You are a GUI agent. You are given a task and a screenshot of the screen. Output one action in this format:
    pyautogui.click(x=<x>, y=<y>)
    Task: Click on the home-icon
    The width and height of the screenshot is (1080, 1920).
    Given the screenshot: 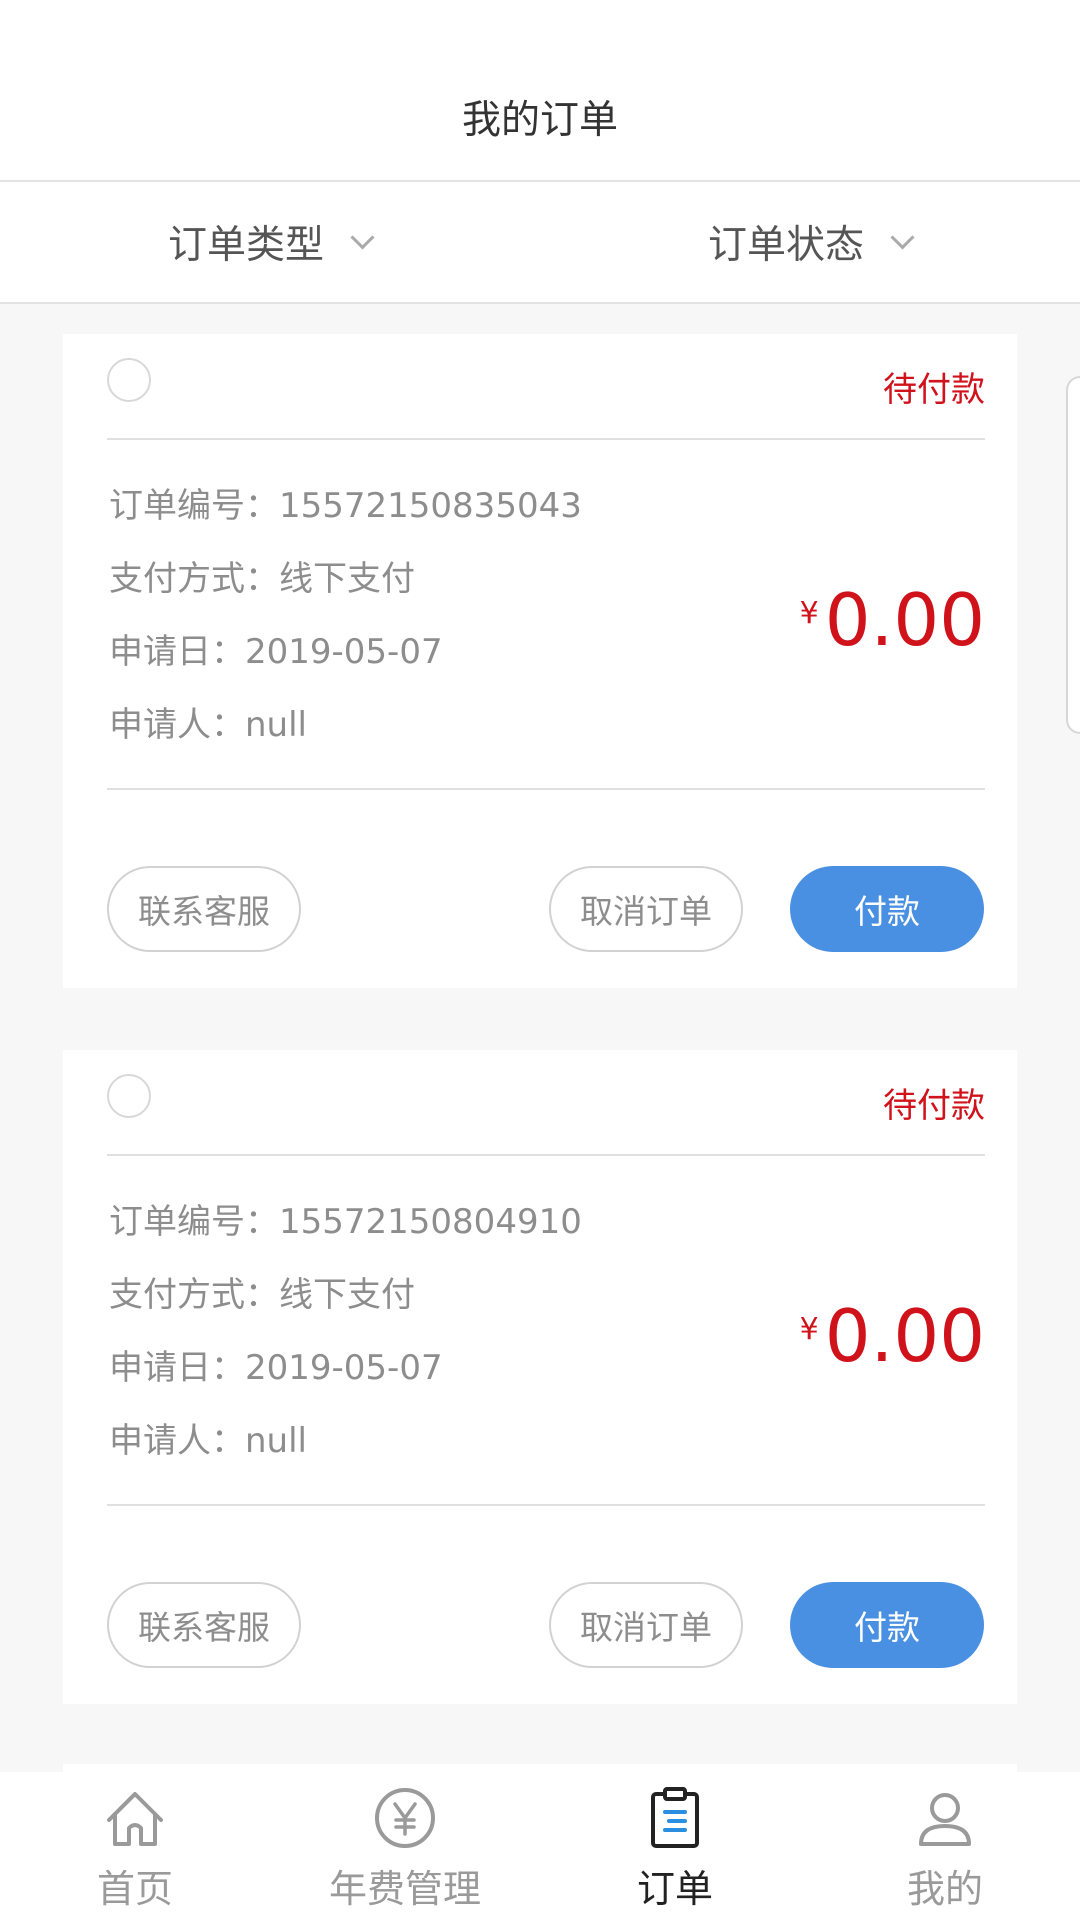 What is the action you would take?
    pyautogui.click(x=135, y=1819)
    